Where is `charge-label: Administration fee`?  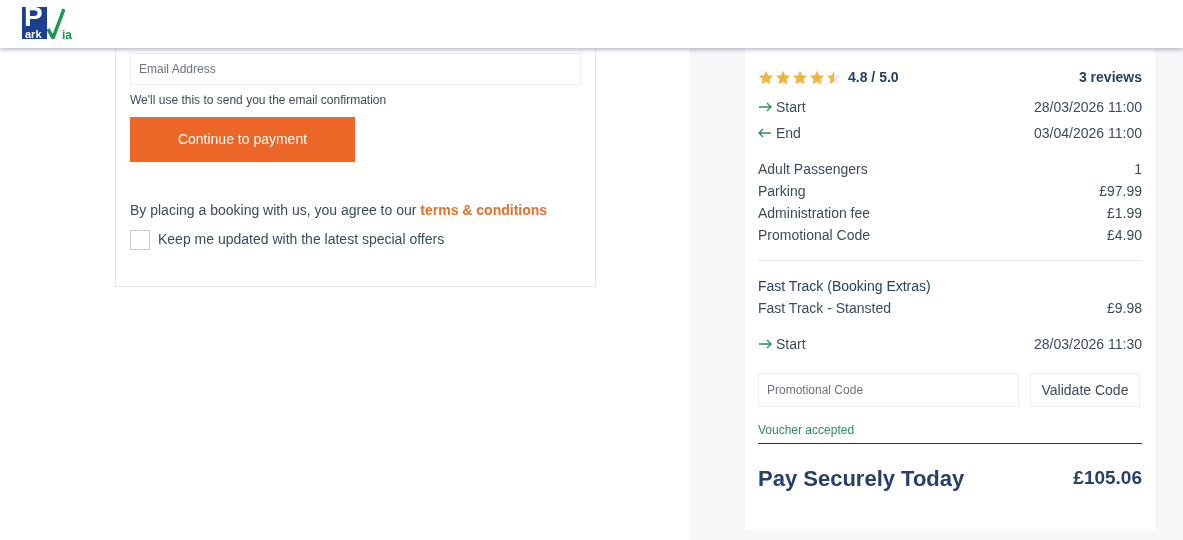 charge-label: Administration fee is located at coordinates (814, 213).